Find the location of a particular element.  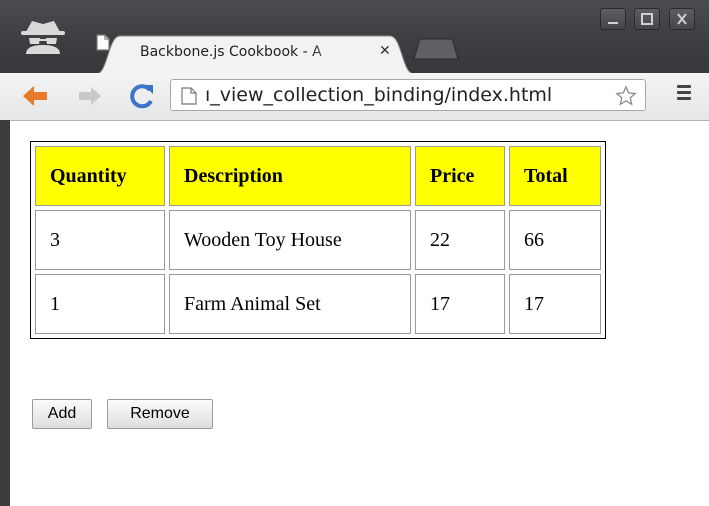

browser-toolbar: ı_view_collection_binding/index.html is located at coordinates (354, 97).